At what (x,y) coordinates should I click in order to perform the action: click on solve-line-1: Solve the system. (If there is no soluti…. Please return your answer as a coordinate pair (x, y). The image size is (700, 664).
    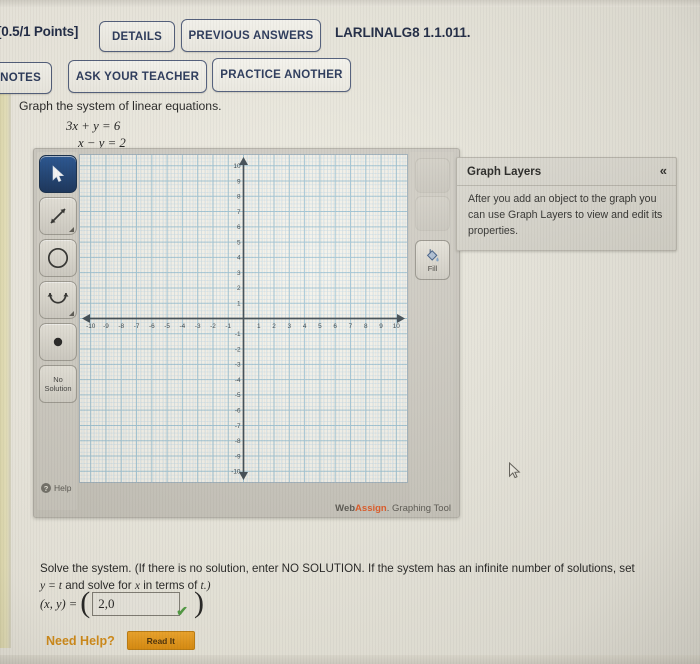
    Looking at the image, I should click on (337, 568).